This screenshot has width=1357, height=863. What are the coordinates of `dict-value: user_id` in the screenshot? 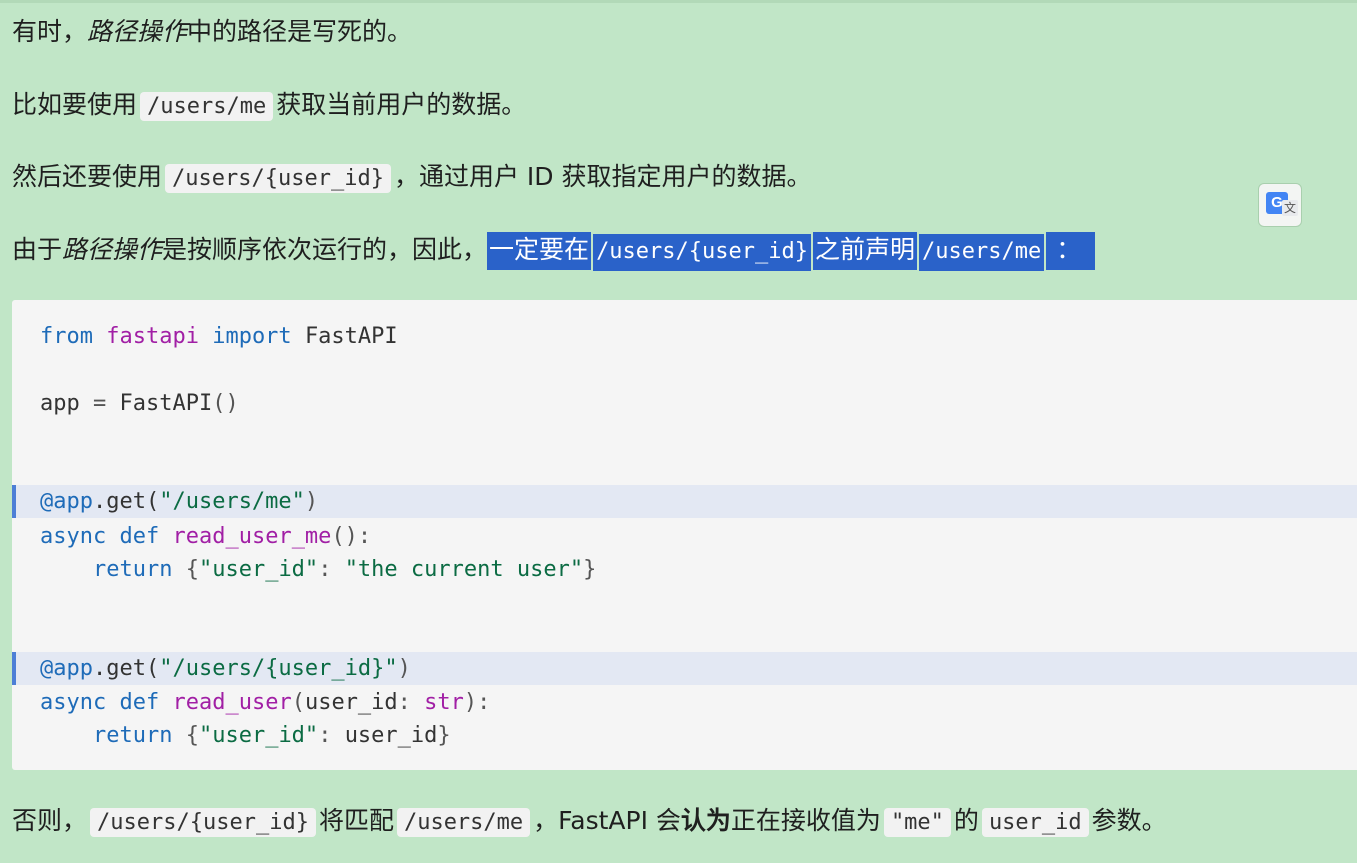 It's located at (391, 735).